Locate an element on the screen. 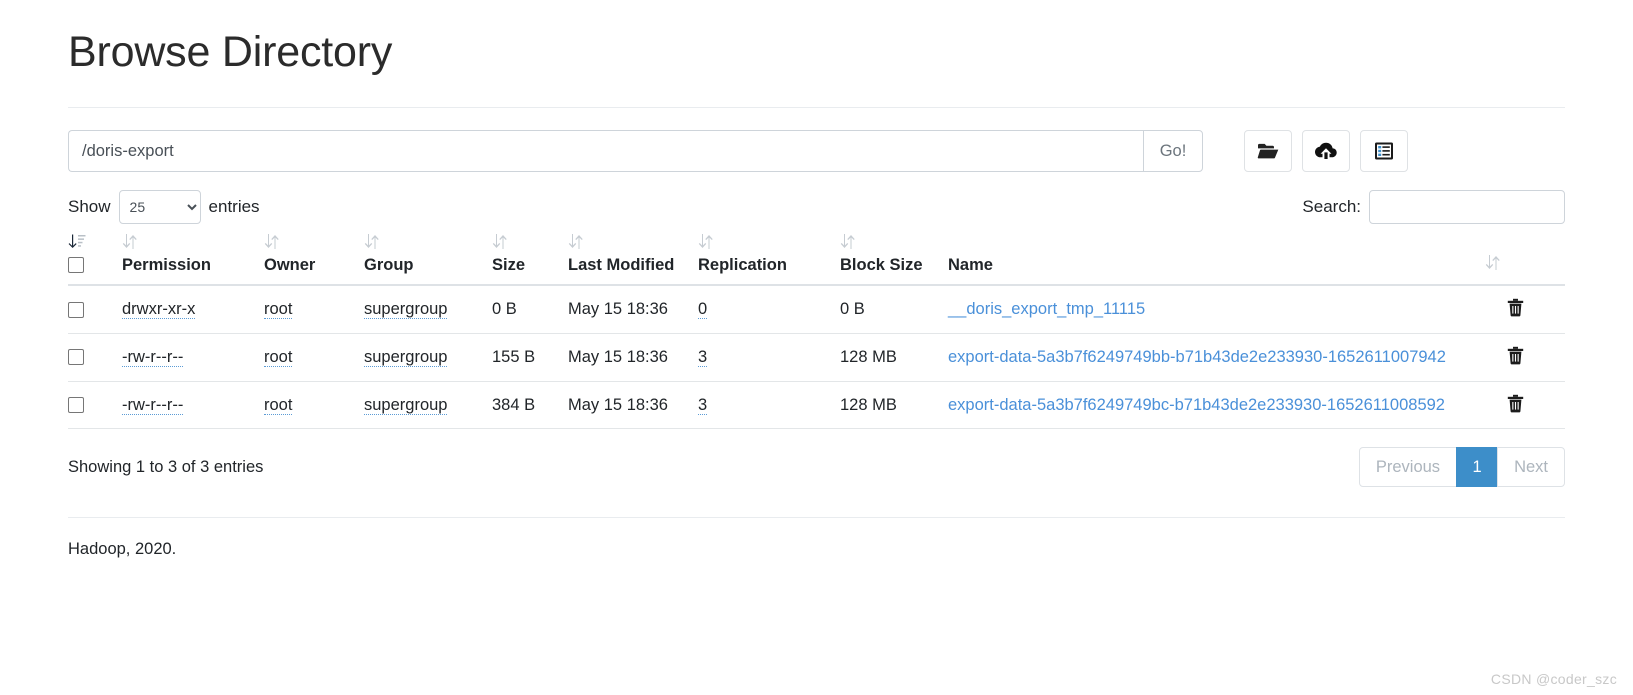  cloud-upload-icon is located at coordinates (1326, 151).